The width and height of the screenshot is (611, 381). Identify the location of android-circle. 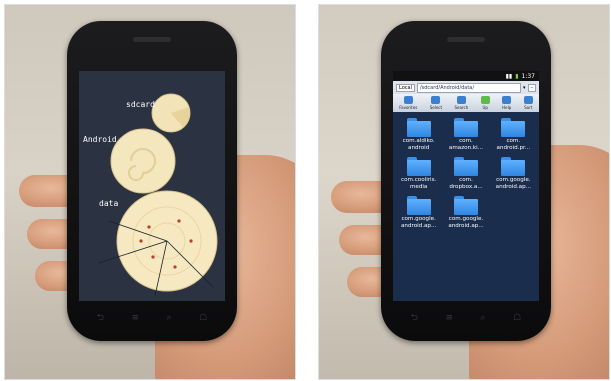
(143, 161).